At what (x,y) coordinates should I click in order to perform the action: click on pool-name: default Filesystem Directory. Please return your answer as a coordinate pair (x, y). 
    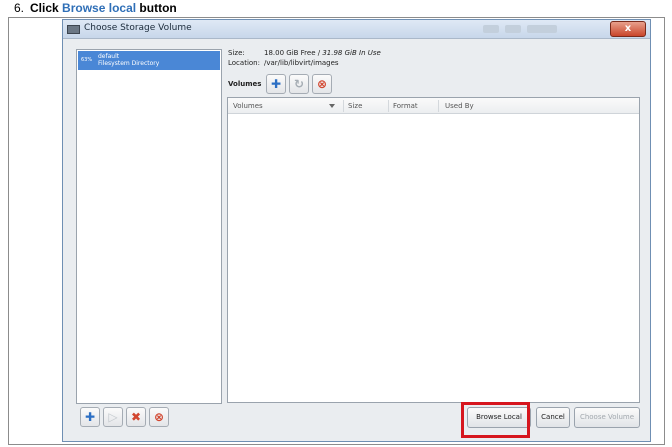
    Looking at the image, I should click on (128, 60).